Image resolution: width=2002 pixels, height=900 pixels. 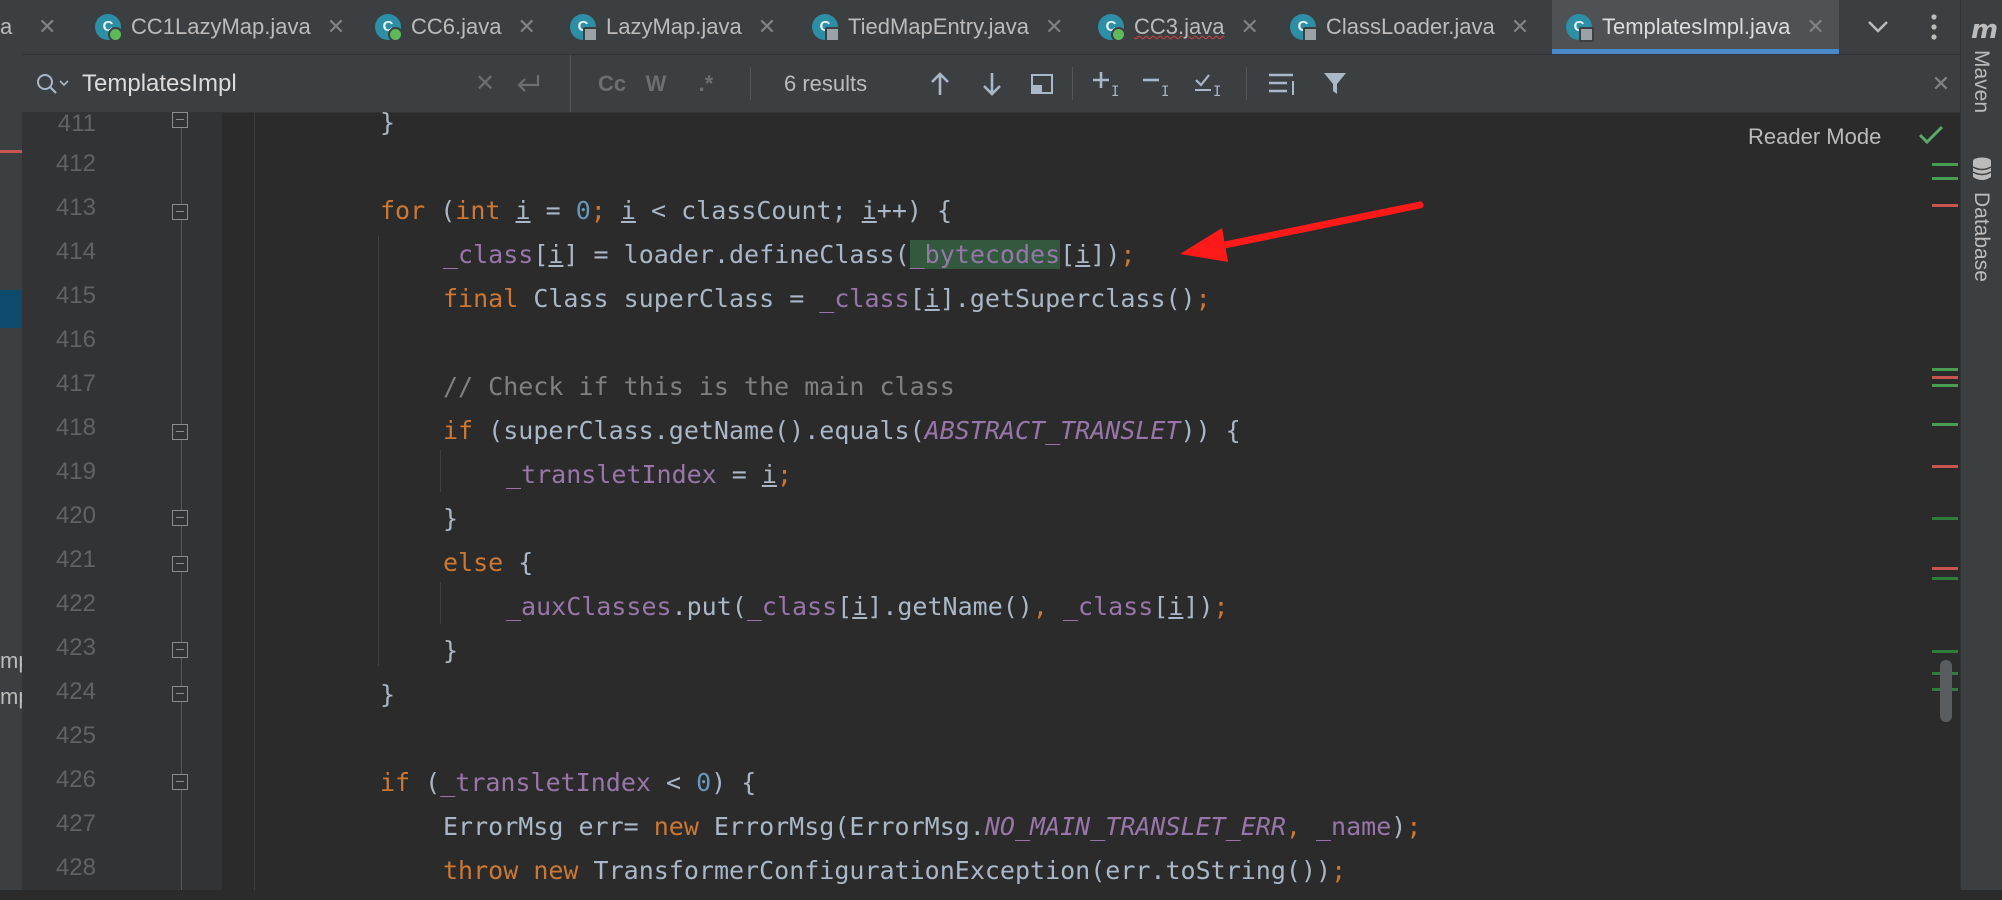 I want to click on regex-button: .*, so click(x=706, y=83).